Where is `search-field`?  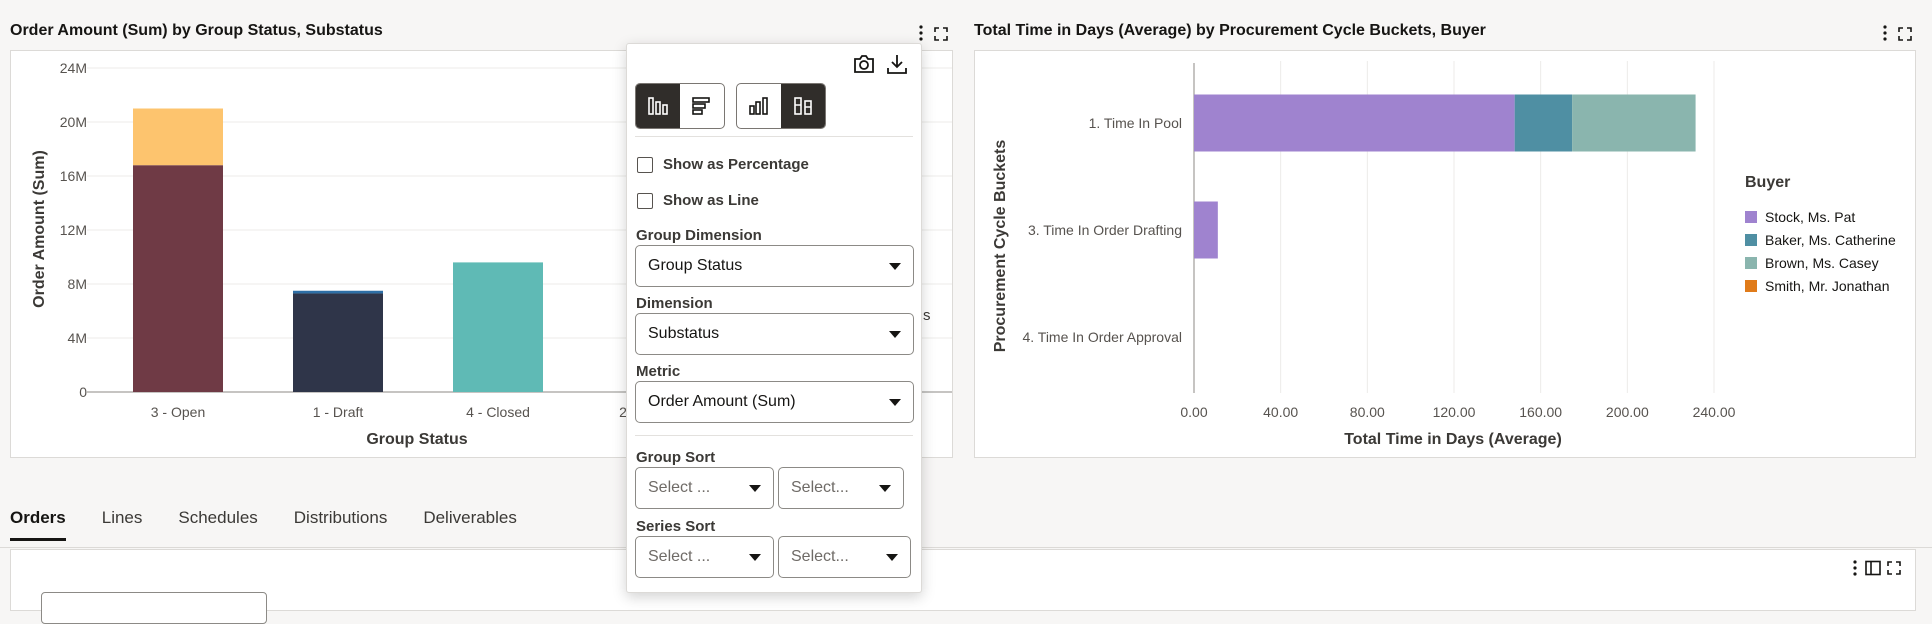 search-field is located at coordinates (154, 608).